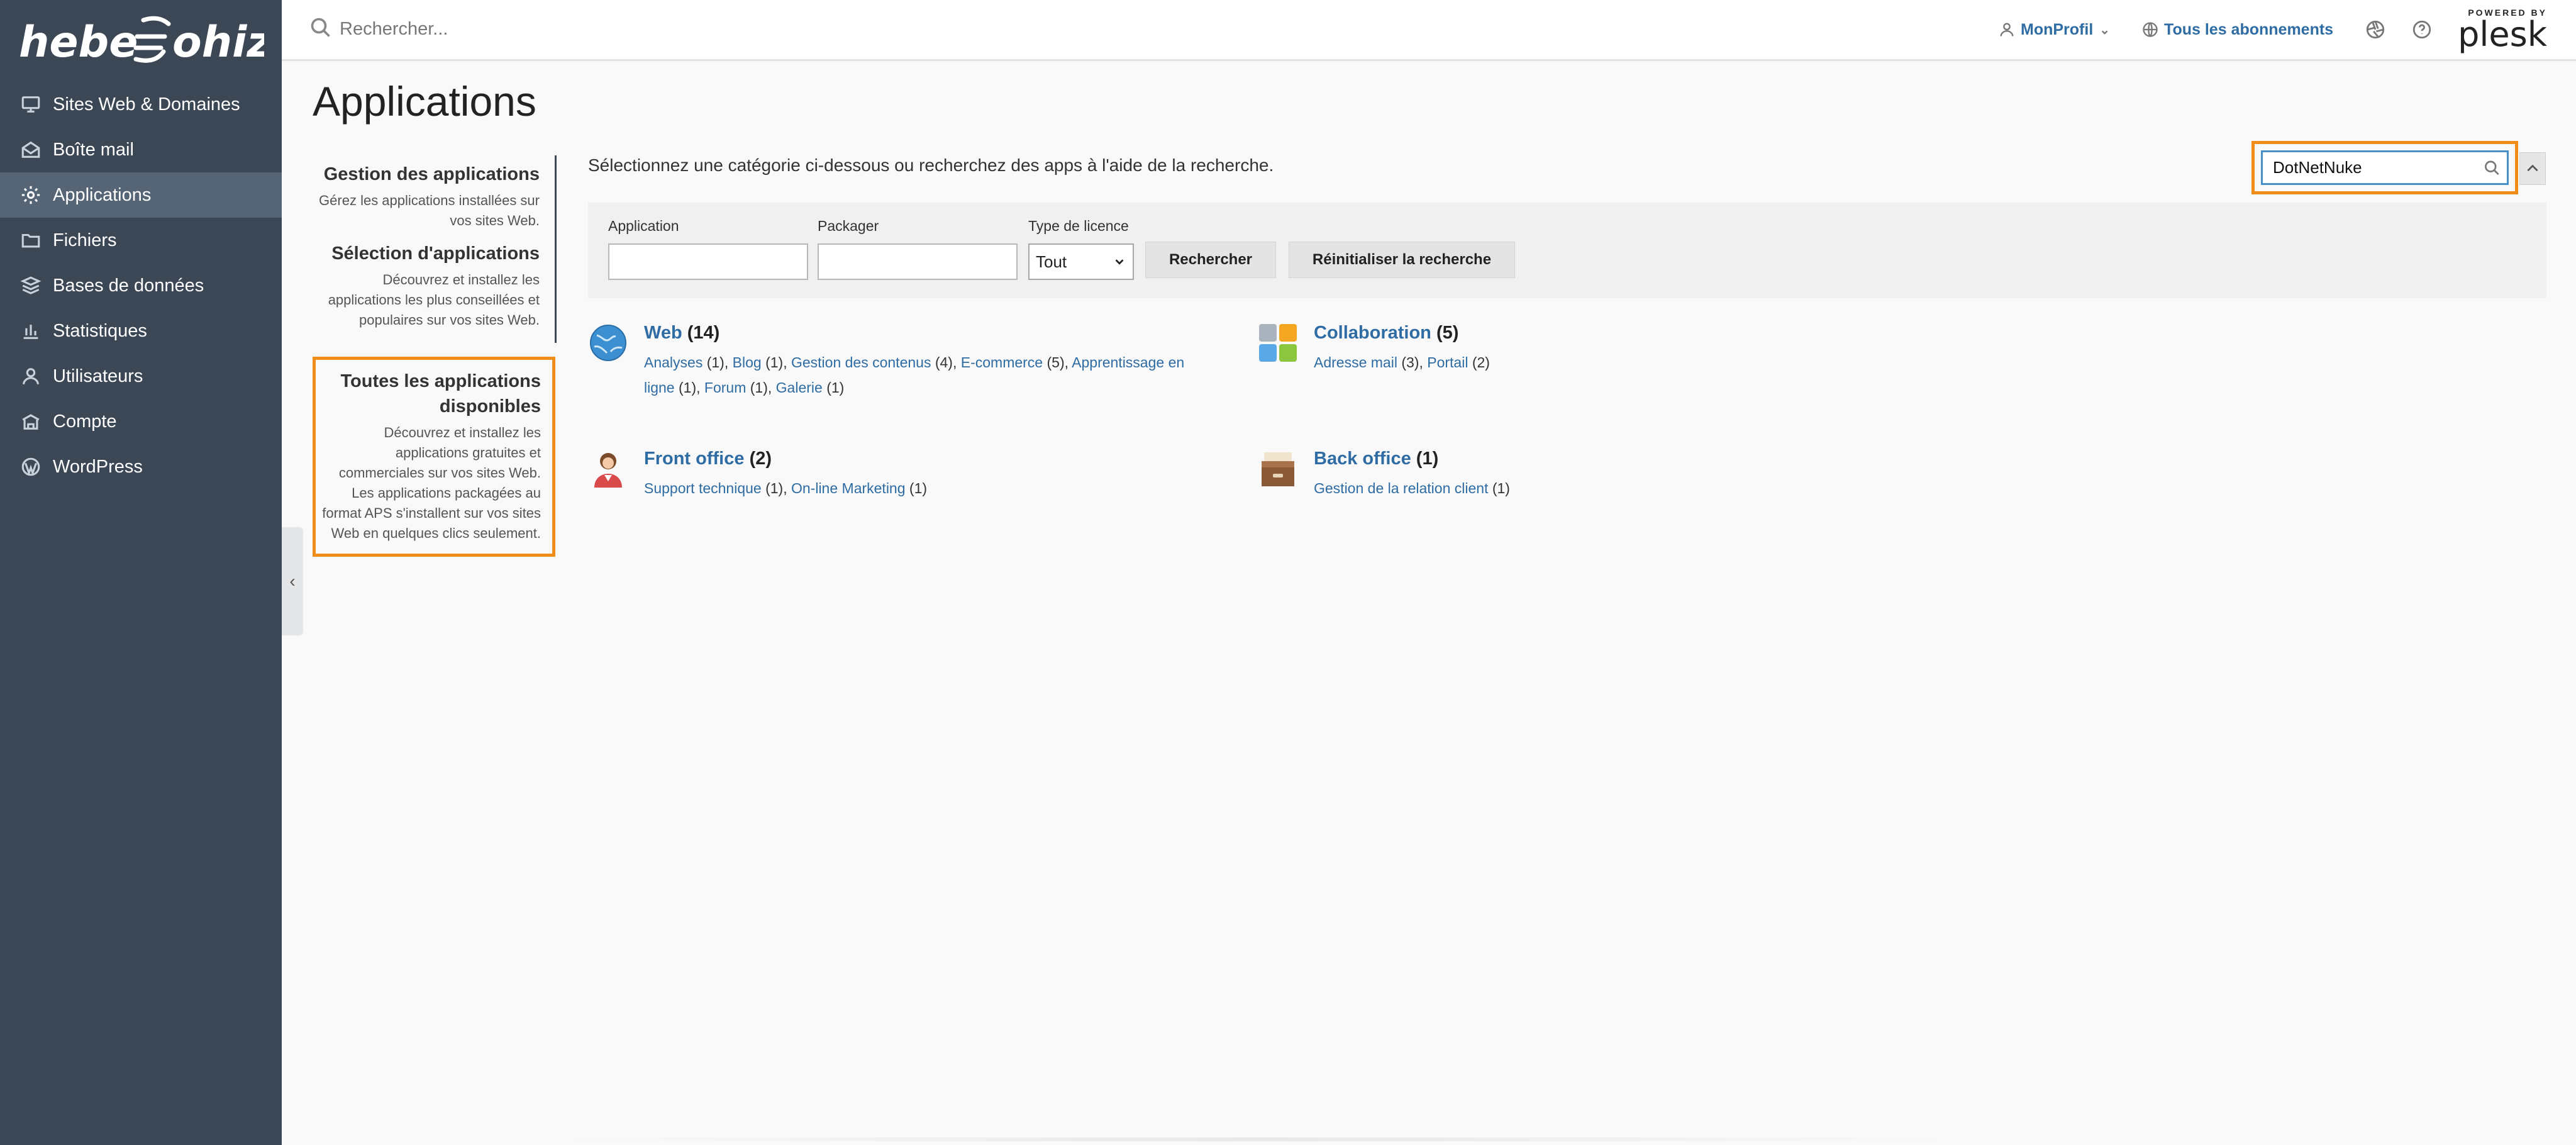 The width and height of the screenshot is (2576, 1145). Describe the element at coordinates (31, 286) in the screenshot. I see `database-icon` at that location.